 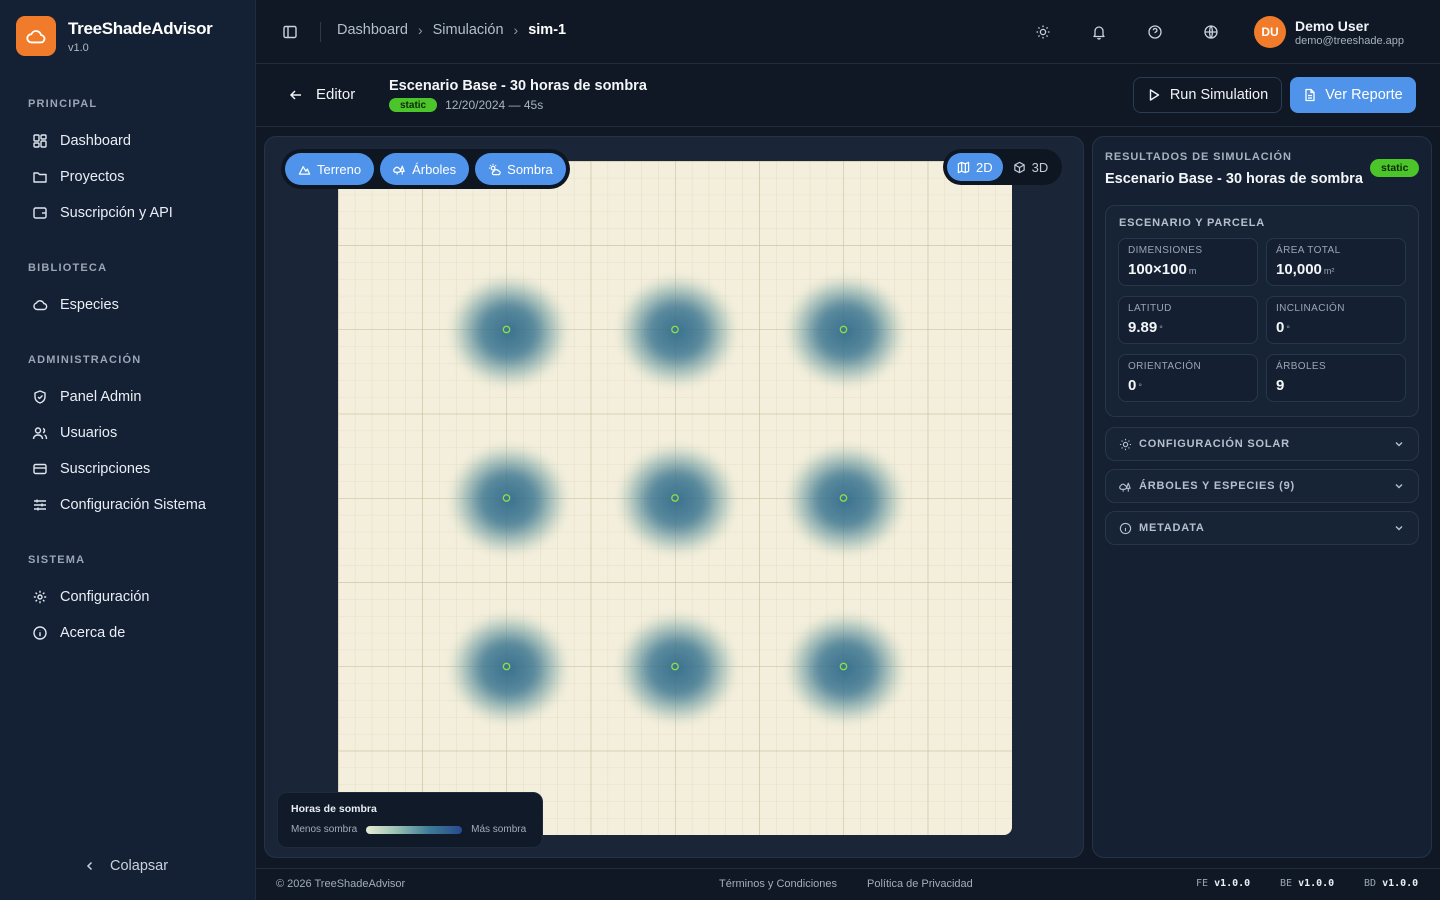 I want to click on footer-copyright: © 2026 TreeShadeAdvisor, so click(x=341, y=884).